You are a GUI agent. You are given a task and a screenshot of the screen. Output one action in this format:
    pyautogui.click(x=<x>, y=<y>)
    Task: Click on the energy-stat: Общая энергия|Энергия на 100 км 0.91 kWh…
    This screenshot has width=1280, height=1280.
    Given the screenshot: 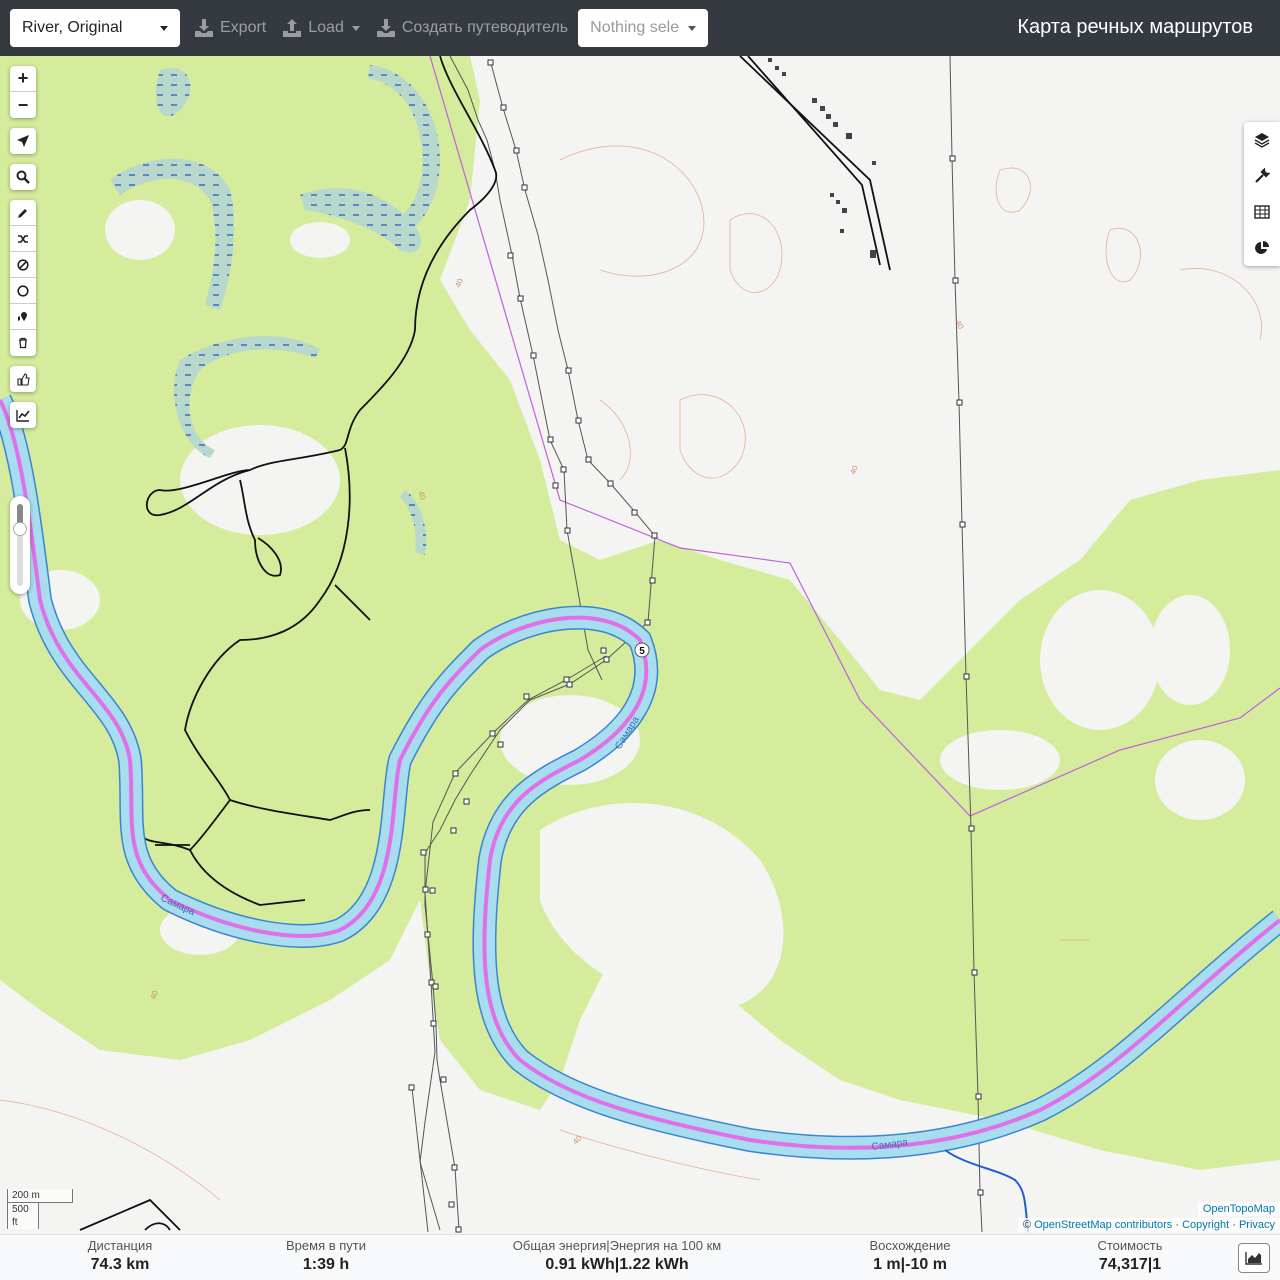 What is the action you would take?
    pyautogui.click(x=617, y=1257)
    